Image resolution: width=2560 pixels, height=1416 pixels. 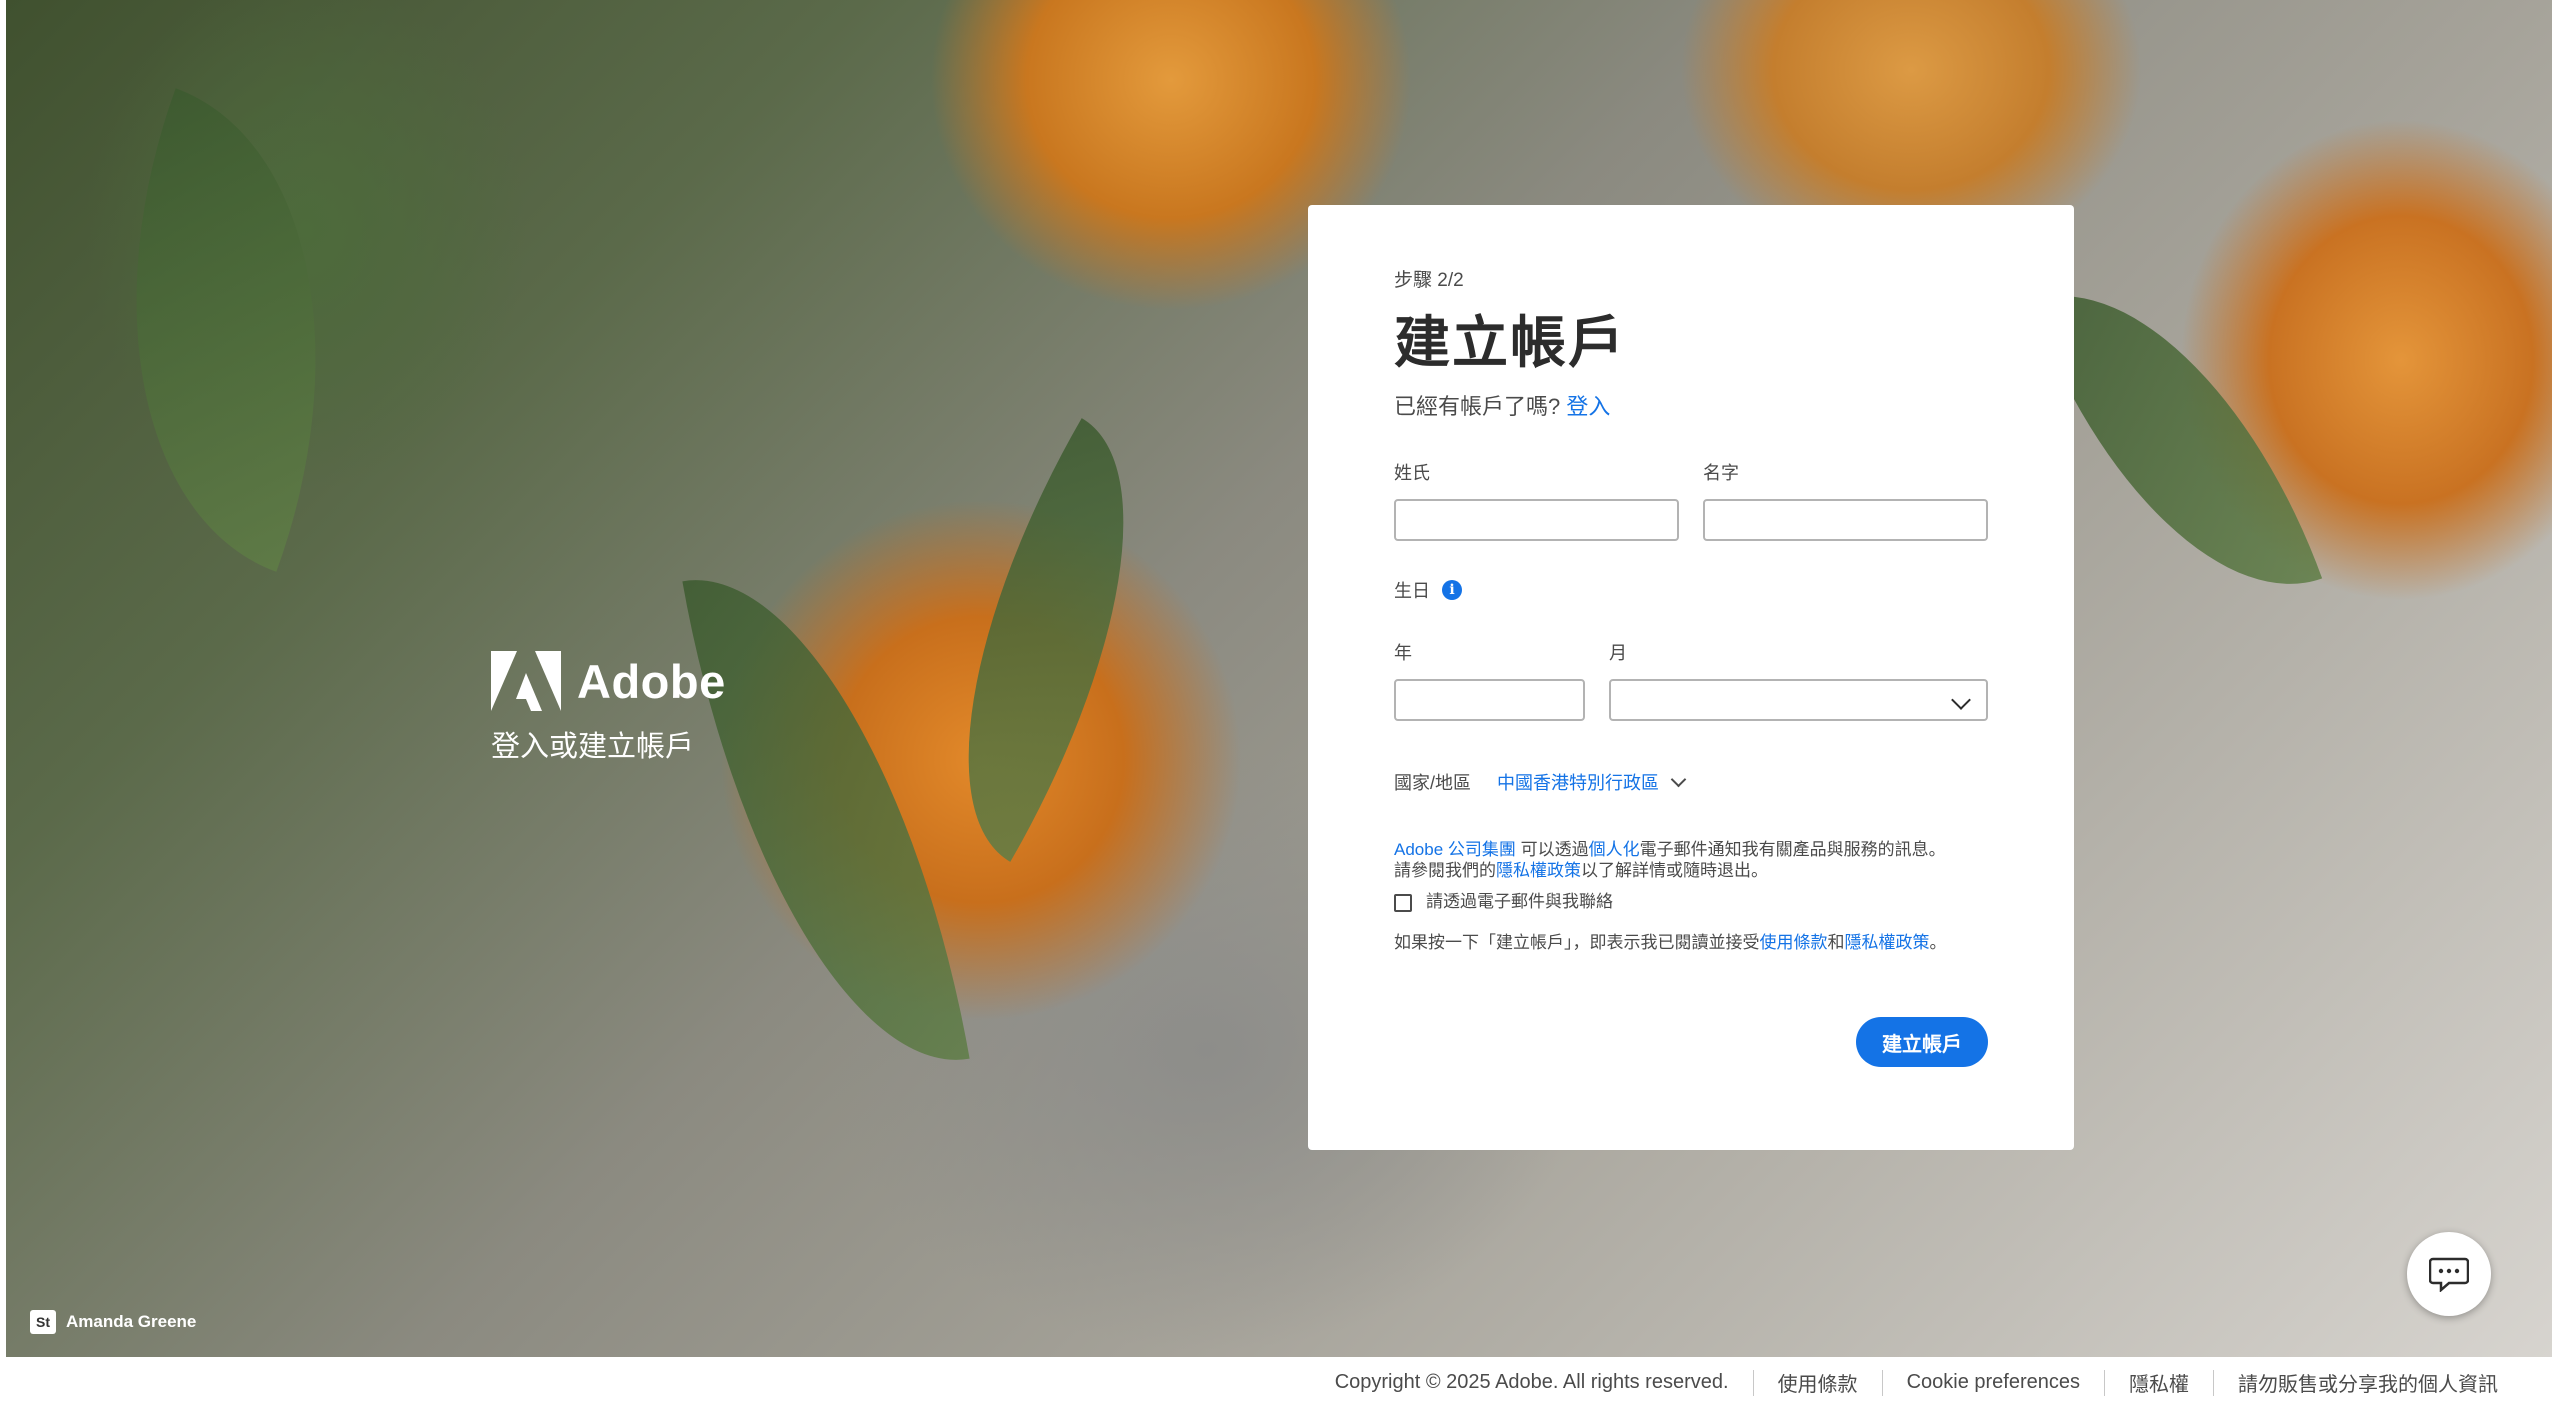 I want to click on already-have-account-text: 已經有帳戶了嗎?, so click(x=1477, y=406).